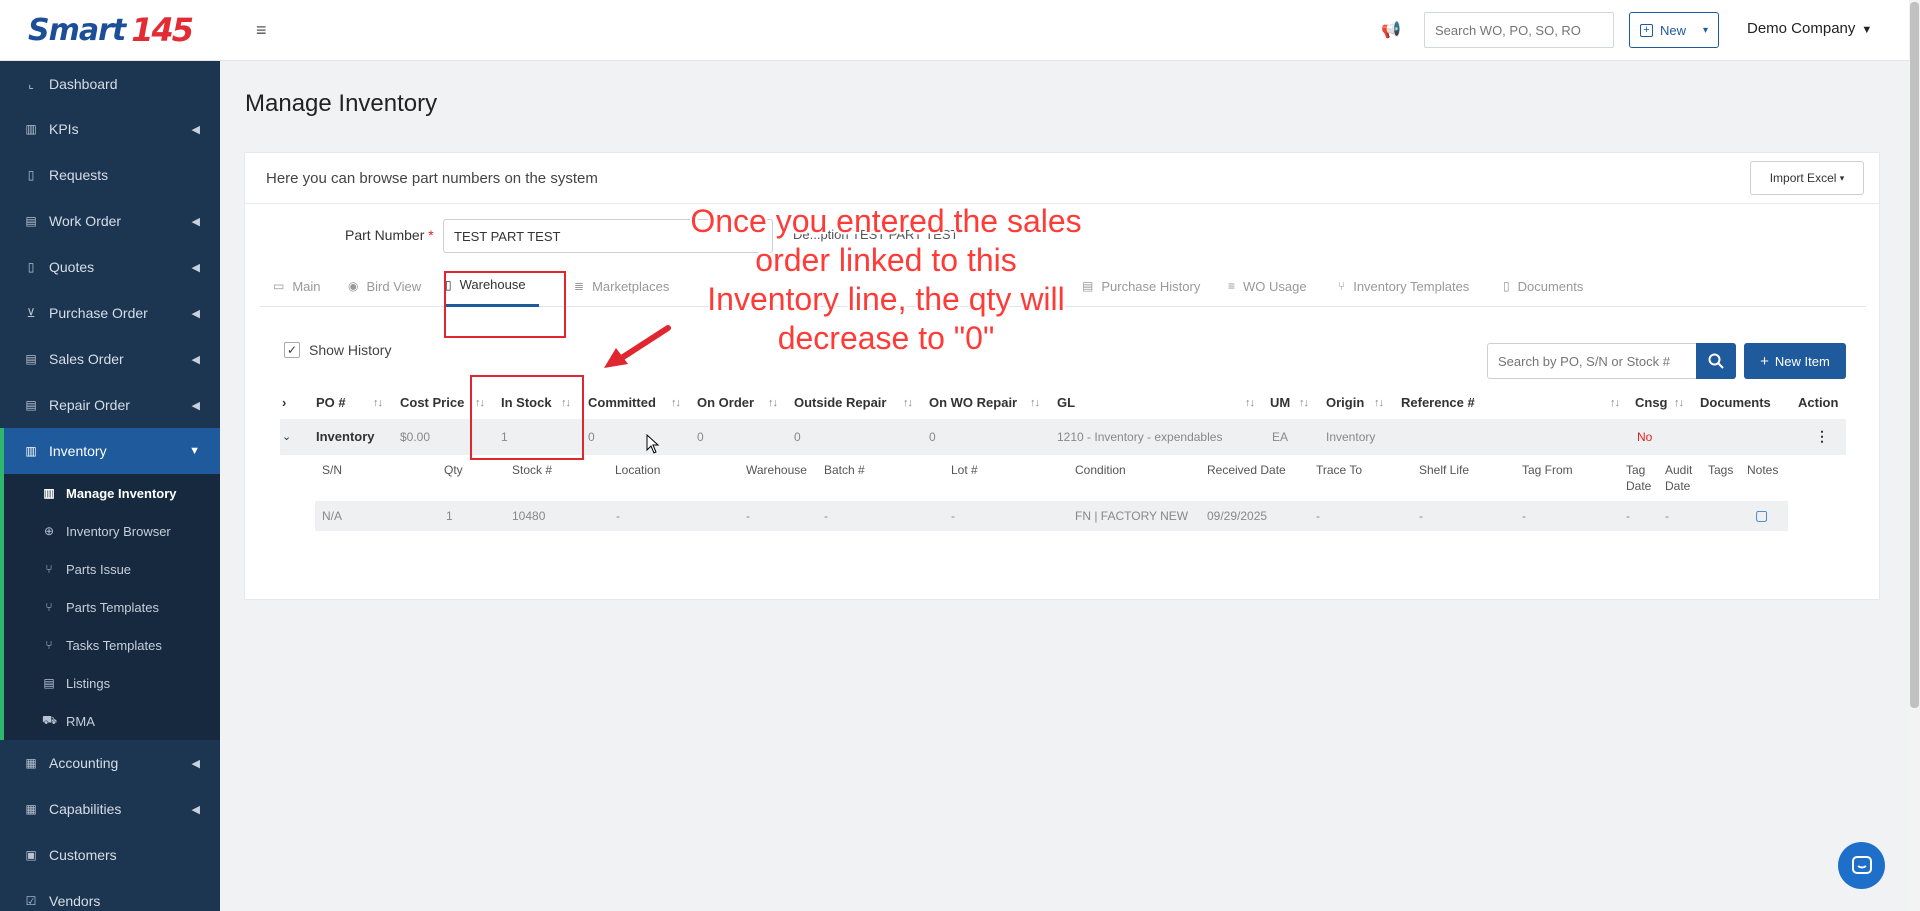 This screenshot has height=911, width=1920. What do you see at coordinates (1763, 470) in the screenshot?
I see `subcolumn-notes: Notes` at bounding box center [1763, 470].